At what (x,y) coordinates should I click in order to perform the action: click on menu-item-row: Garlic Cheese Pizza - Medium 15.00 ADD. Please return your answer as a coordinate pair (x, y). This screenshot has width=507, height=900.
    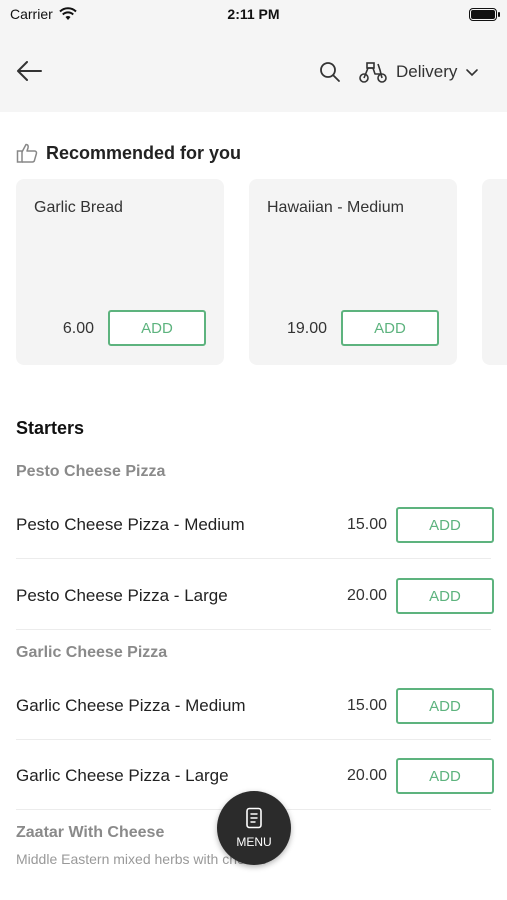
    Looking at the image, I should click on (255, 706).